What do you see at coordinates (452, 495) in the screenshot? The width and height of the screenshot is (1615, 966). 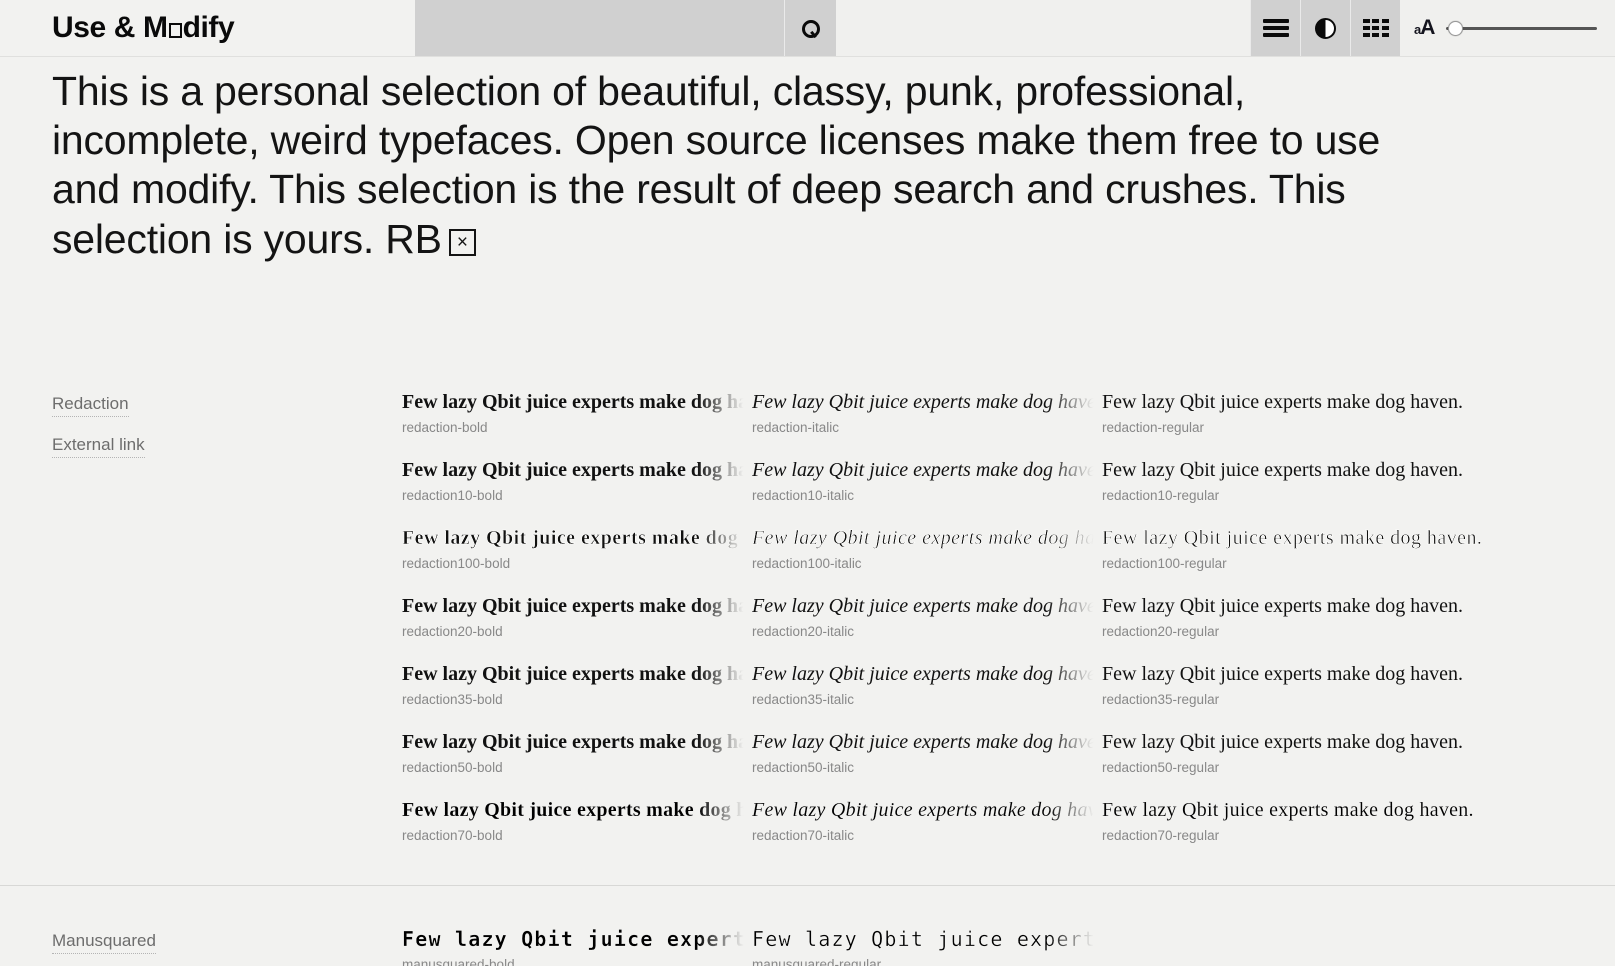 I see `specimen-variant-label: redaction10-bold` at bounding box center [452, 495].